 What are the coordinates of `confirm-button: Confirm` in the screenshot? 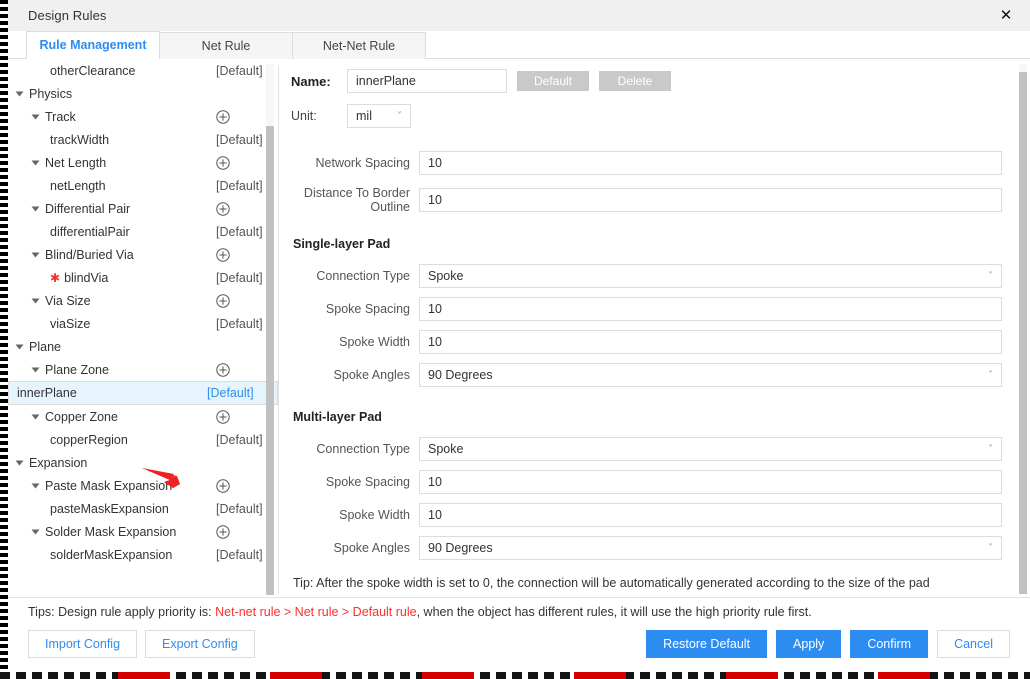 It's located at (889, 644).